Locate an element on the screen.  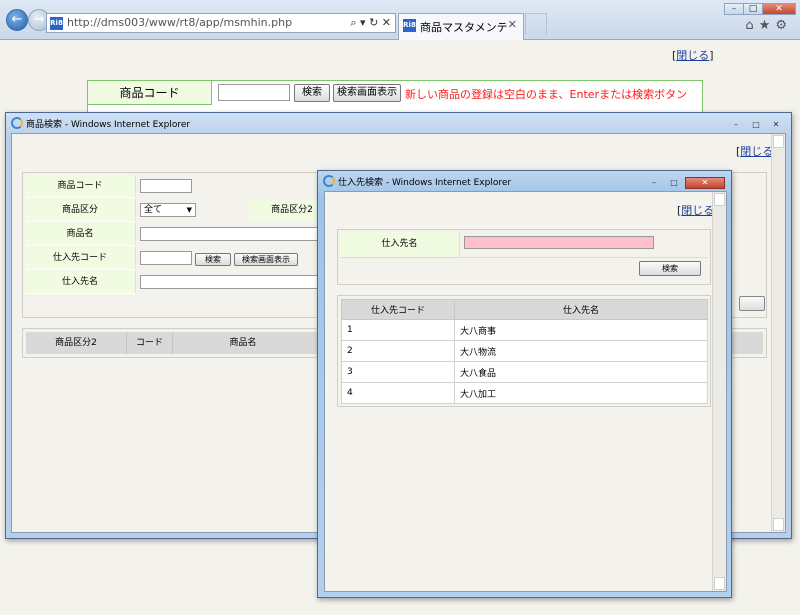
back-arrow-icon: ← is located at coordinates (17, 20).